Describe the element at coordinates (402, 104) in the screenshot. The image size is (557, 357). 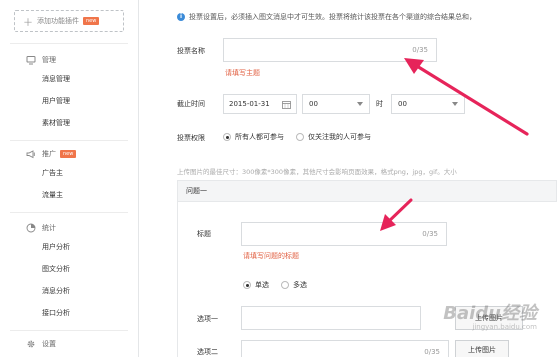
I see `minute-value: 00` at that location.